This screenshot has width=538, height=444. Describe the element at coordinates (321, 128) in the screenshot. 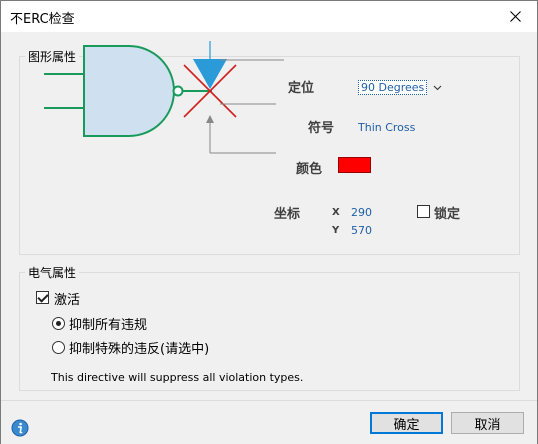

I see `symbol-label: 符号` at that location.